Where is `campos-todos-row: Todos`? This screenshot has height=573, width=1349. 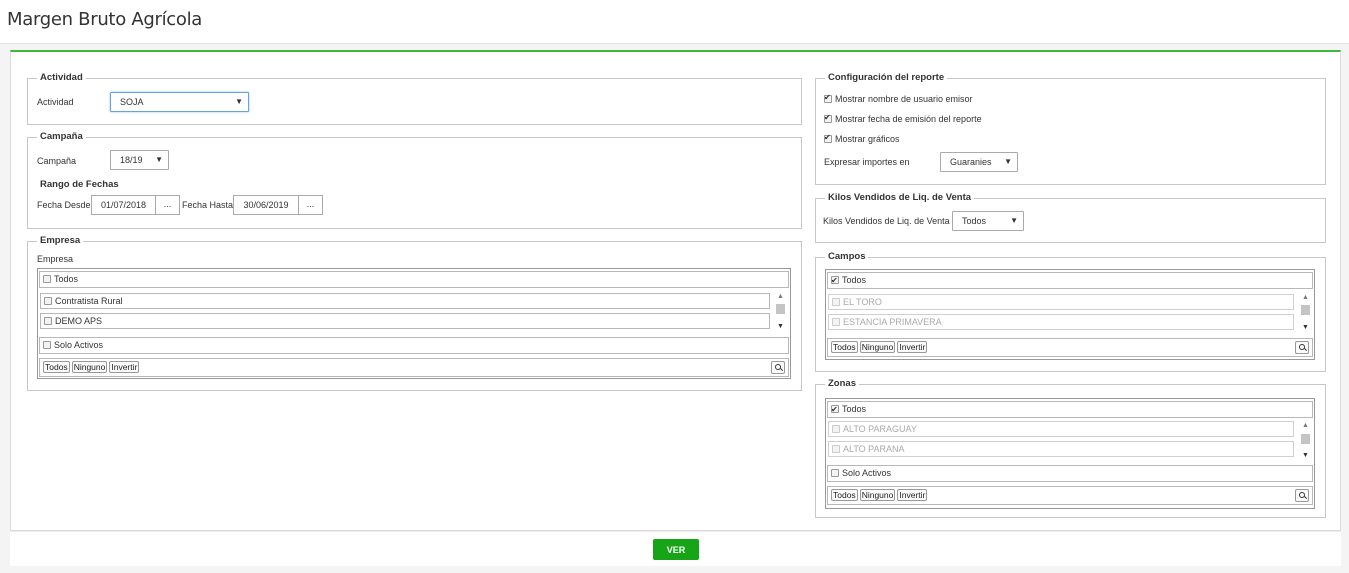
campos-todos-row: Todos is located at coordinates (1070, 280).